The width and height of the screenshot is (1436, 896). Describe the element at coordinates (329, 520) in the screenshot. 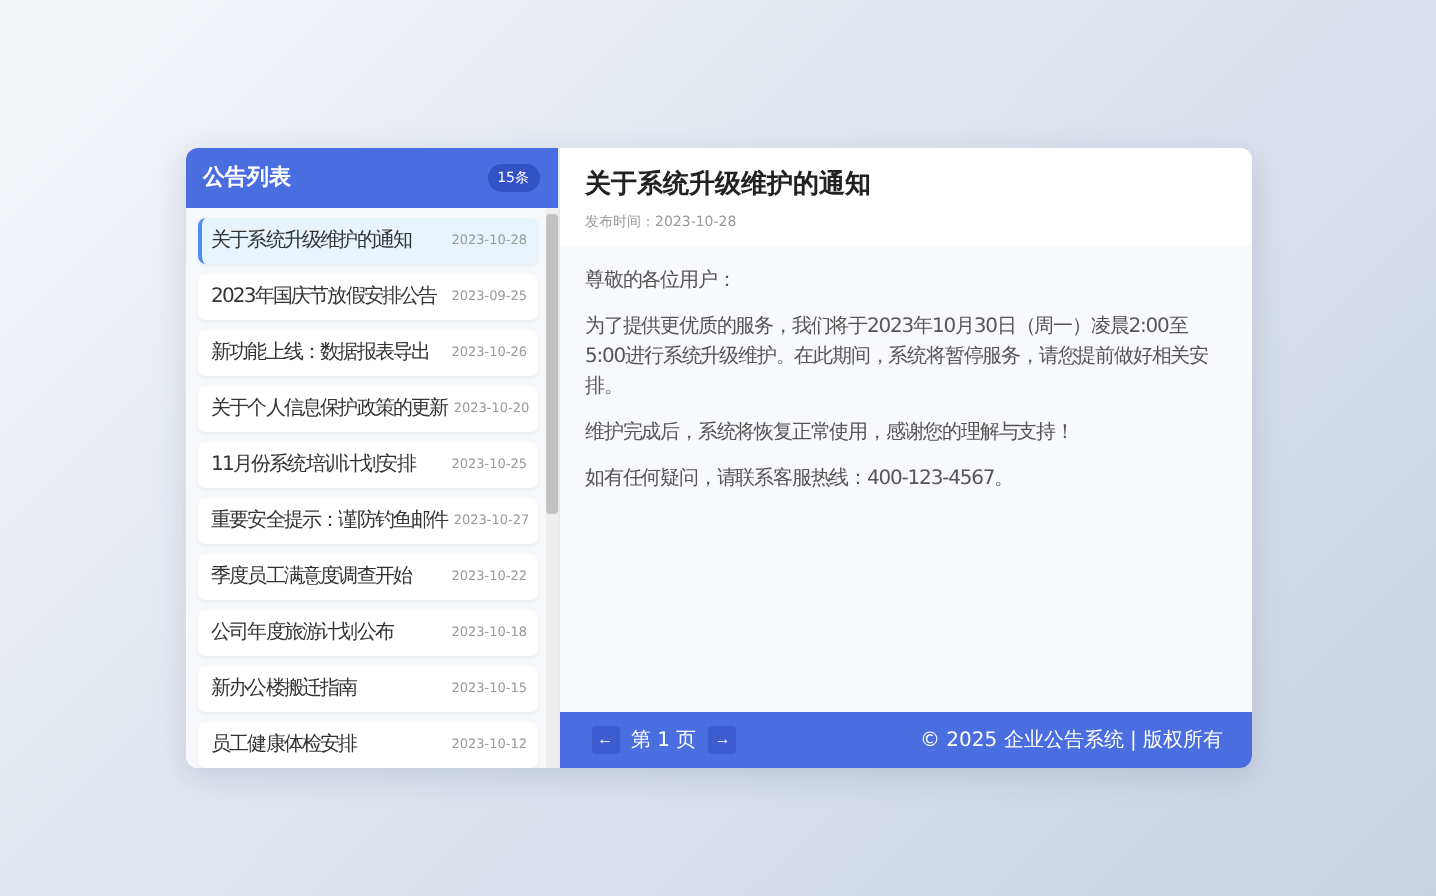

I see `notice-title: 重要安全提示：谨防钓鱼邮件` at that location.